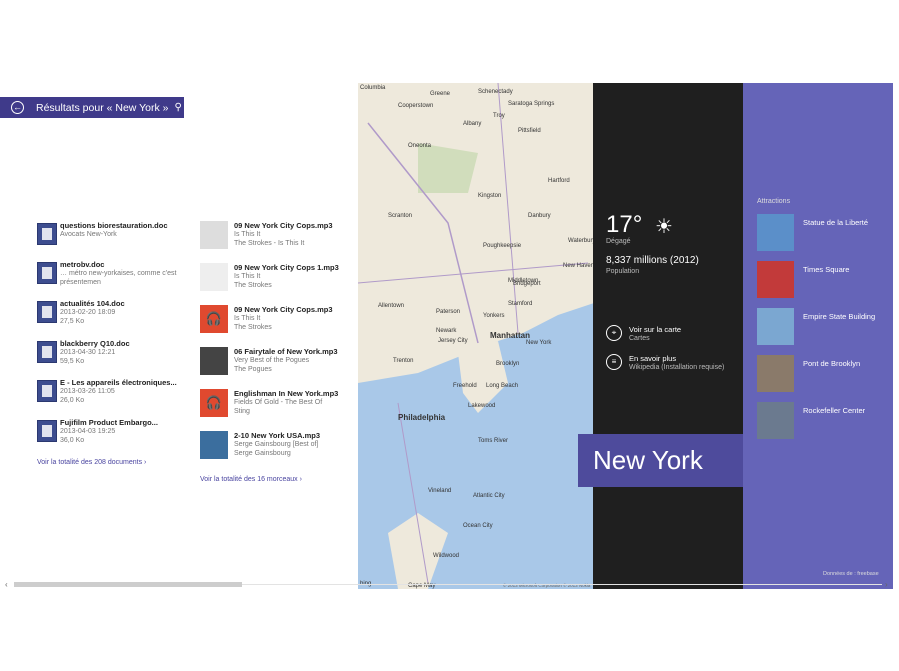  I want to click on attraction-label: Empire State Building, so click(839, 316).